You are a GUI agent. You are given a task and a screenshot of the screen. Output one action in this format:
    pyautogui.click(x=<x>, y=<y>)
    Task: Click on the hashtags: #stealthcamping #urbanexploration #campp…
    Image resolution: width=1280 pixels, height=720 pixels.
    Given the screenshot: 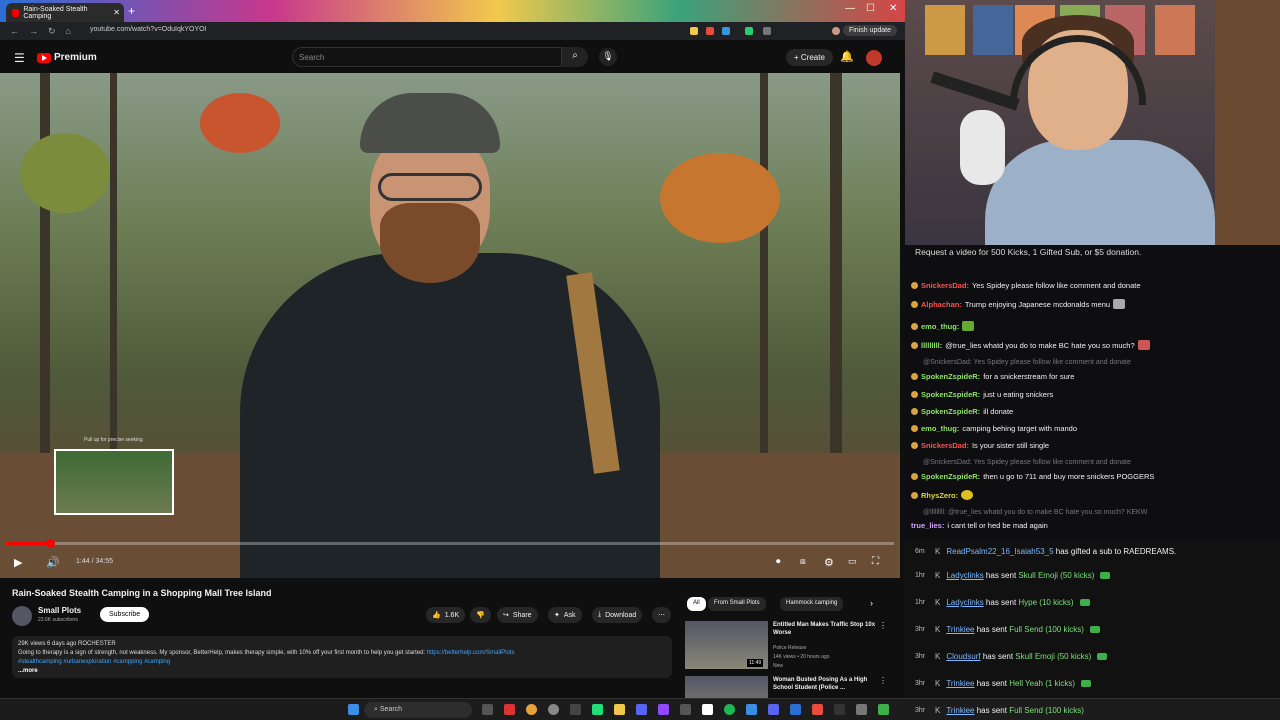 What is the action you would take?
    pyautogui.click(x=94, y=662)
    